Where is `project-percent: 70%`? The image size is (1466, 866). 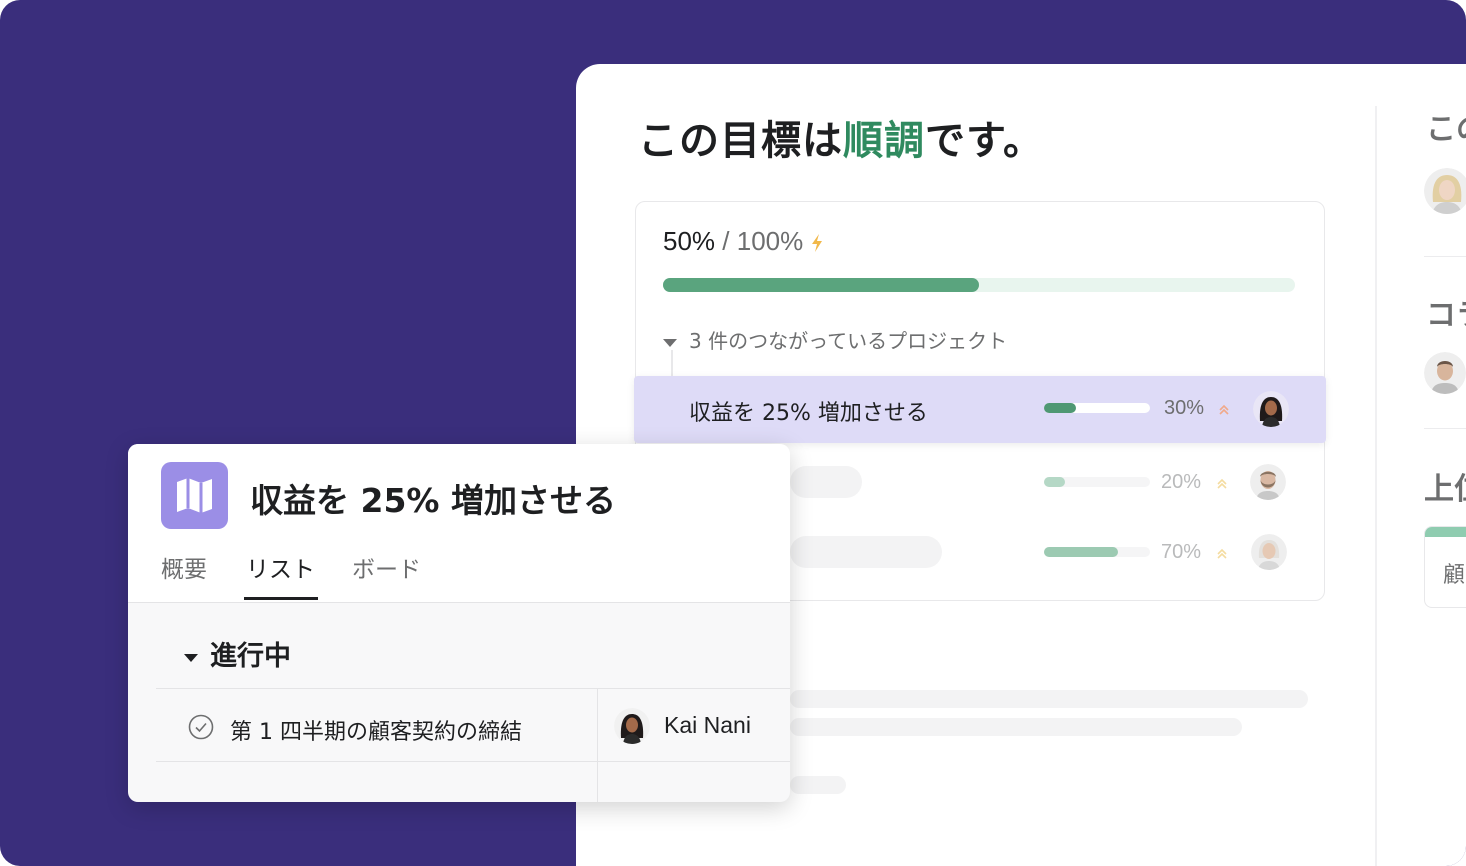
project-percent: 70% is located at coordinates (1181, 552).